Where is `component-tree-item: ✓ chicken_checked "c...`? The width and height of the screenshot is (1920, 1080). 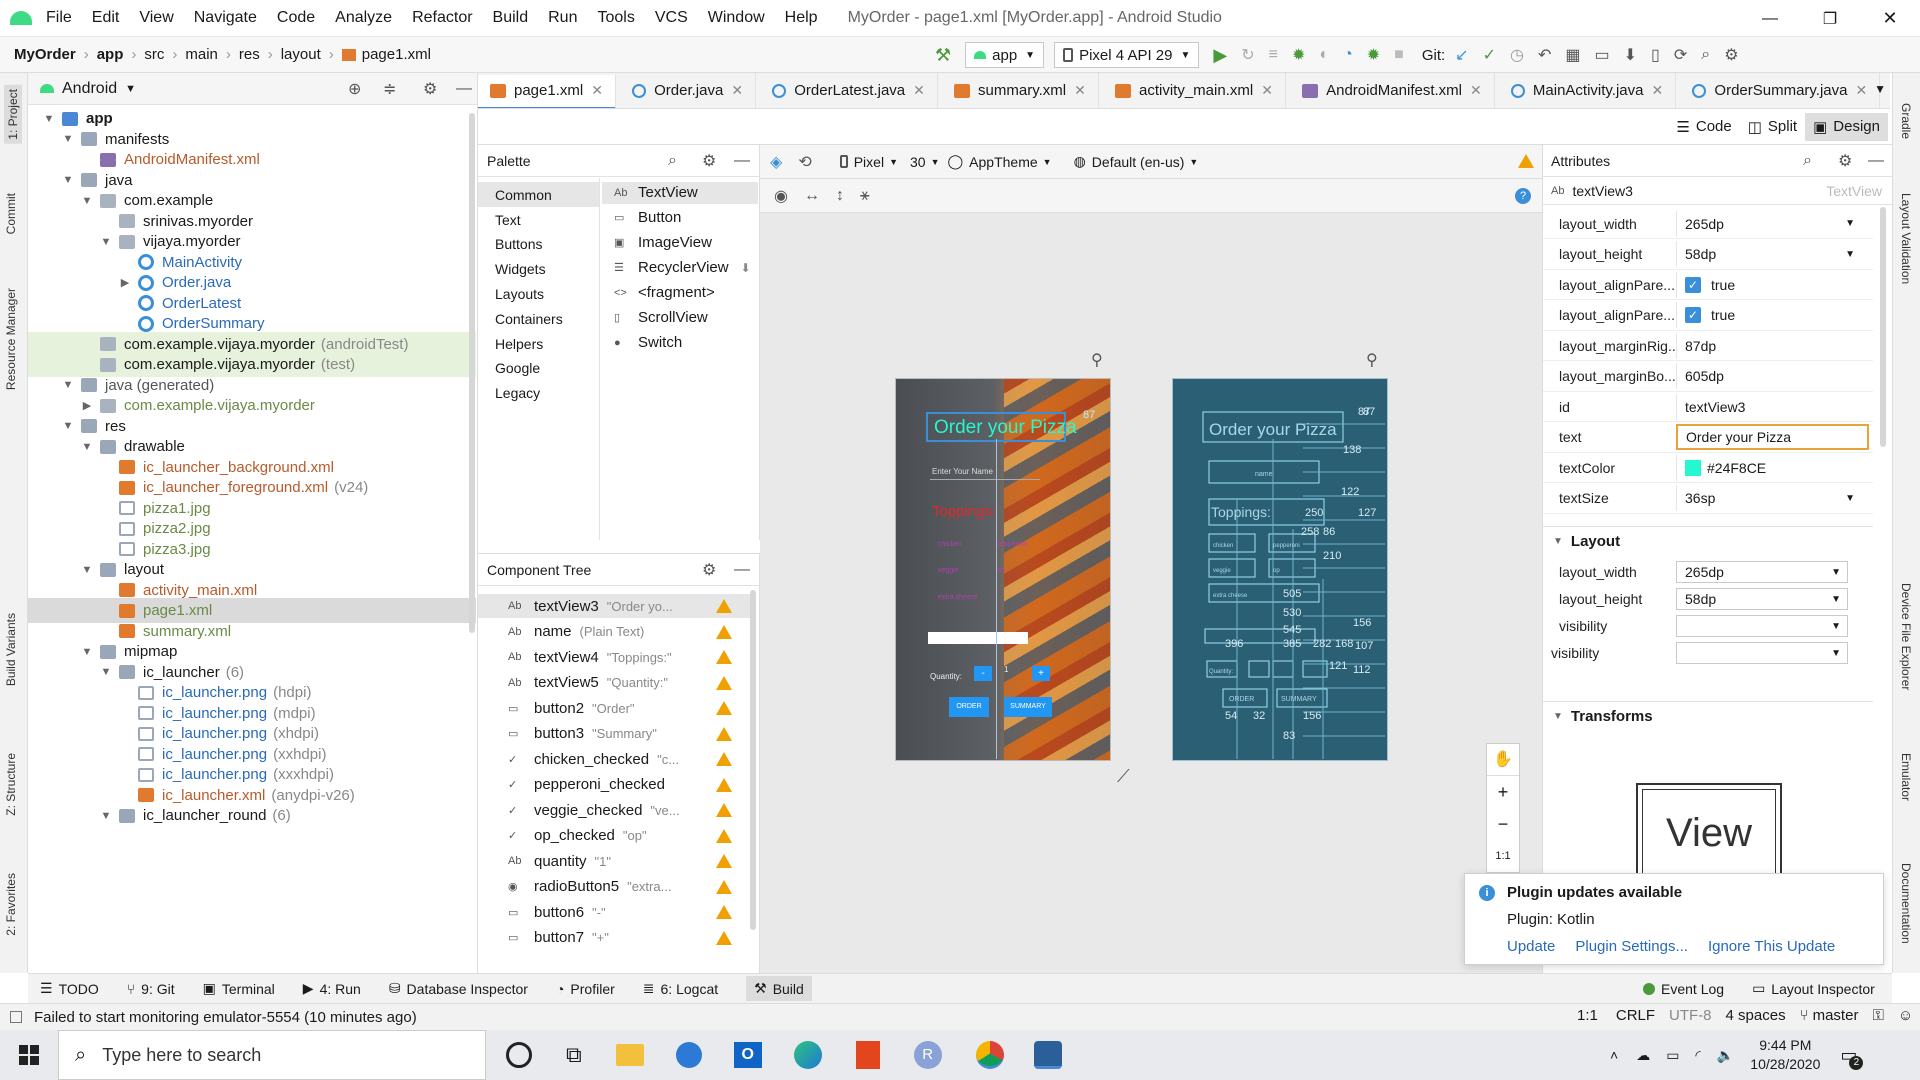 component-tree-item: ✓ chicken_checked "c... is located at coordinates (620, 759).